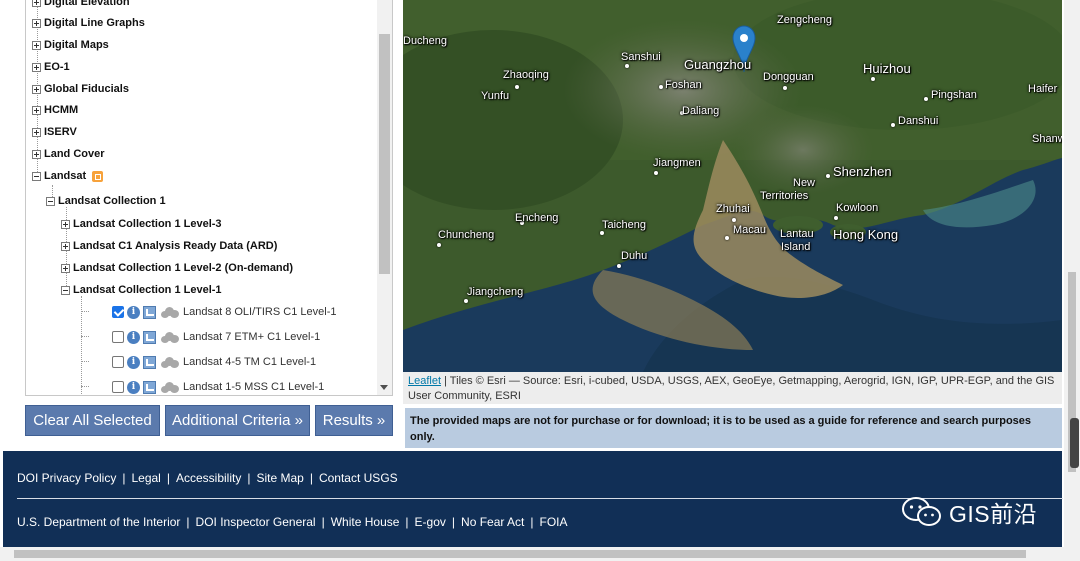 This screenshot has width=1080, height=561. I want to click on dataset-label: Landsat 4-5 TM C1 Level-1, so click(250, 362).